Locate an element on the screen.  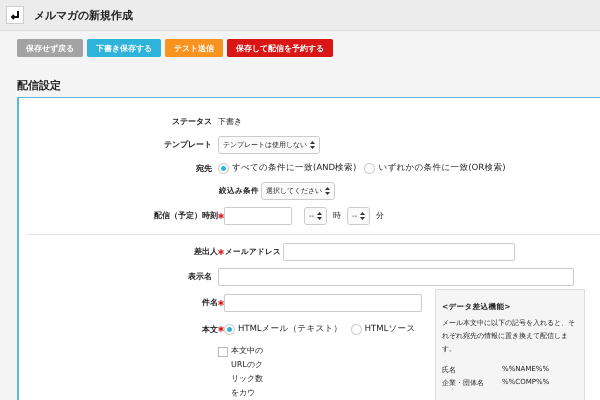
status-value: 下書き is located at coordinates (230, 121).